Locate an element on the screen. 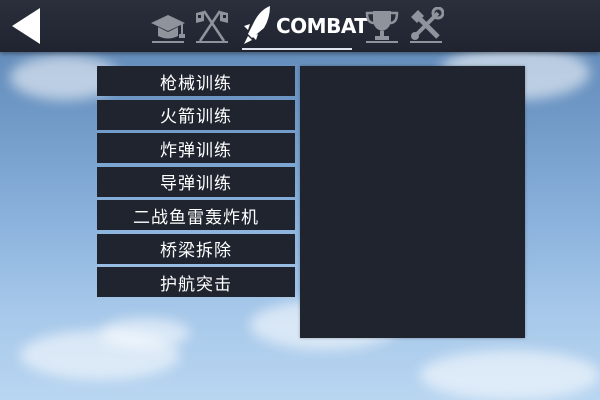  tab-settings is located at coordinates (426, 25).